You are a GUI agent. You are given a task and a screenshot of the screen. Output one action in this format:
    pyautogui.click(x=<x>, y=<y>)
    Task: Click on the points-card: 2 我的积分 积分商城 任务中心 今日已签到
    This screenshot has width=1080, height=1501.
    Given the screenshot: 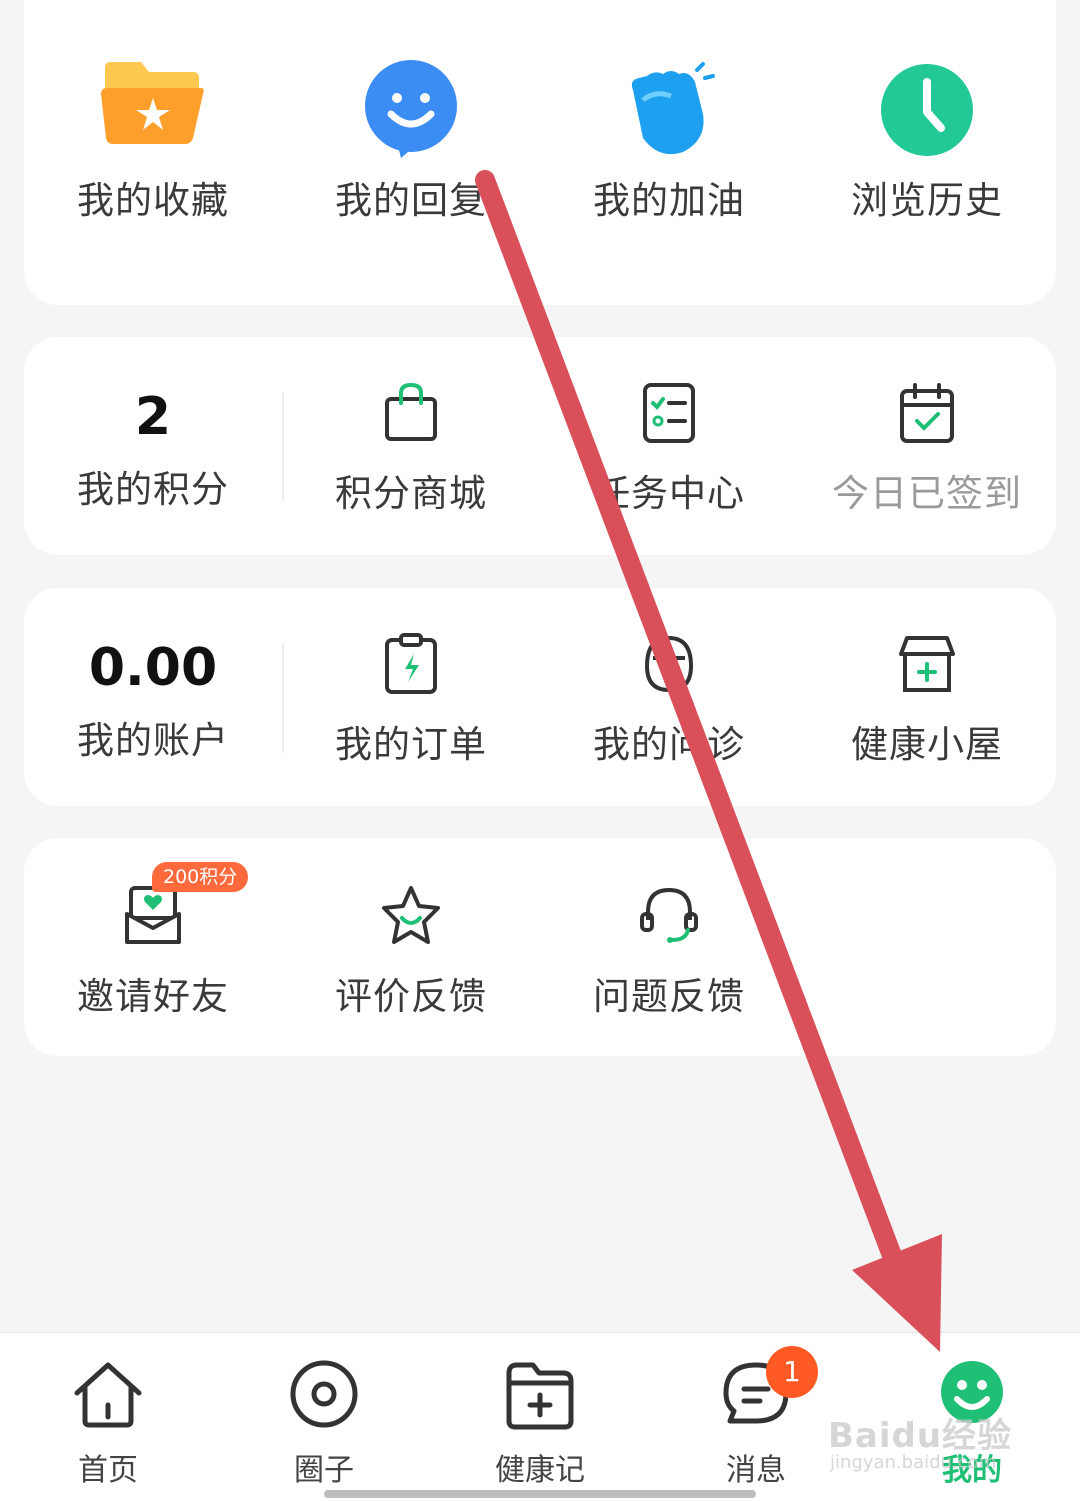 What is the action you would take?
    pyautogui.click(x=540, y=446)
    